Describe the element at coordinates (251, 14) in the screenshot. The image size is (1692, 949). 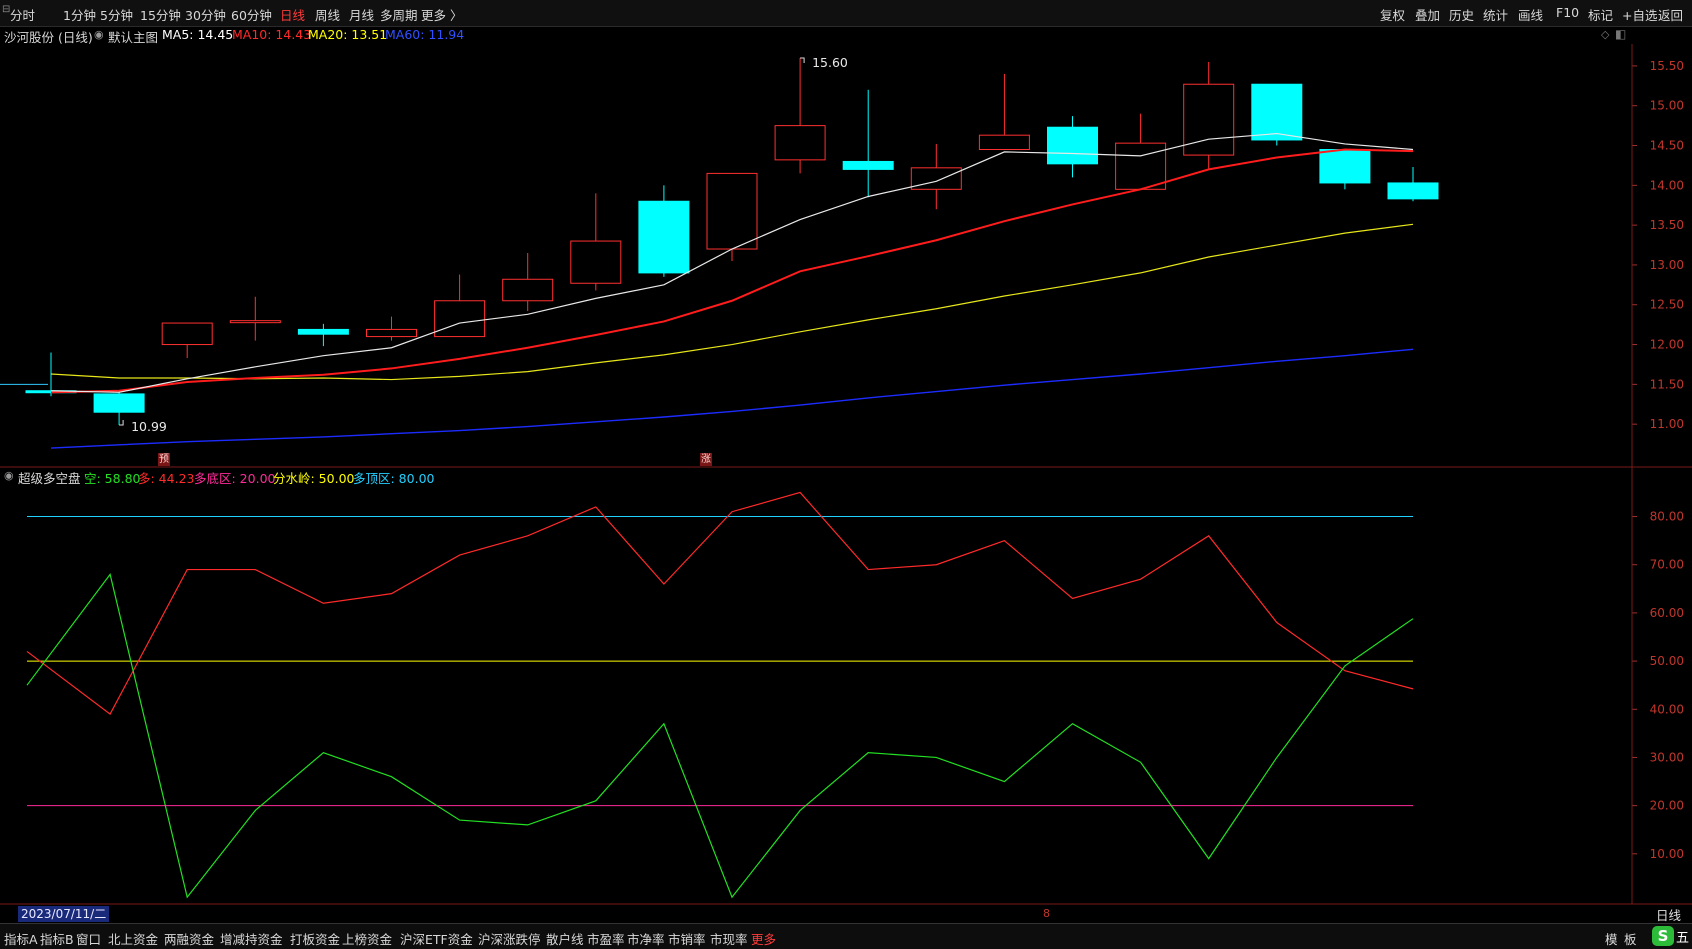
I see `period-tab: 60分钟` at that location.